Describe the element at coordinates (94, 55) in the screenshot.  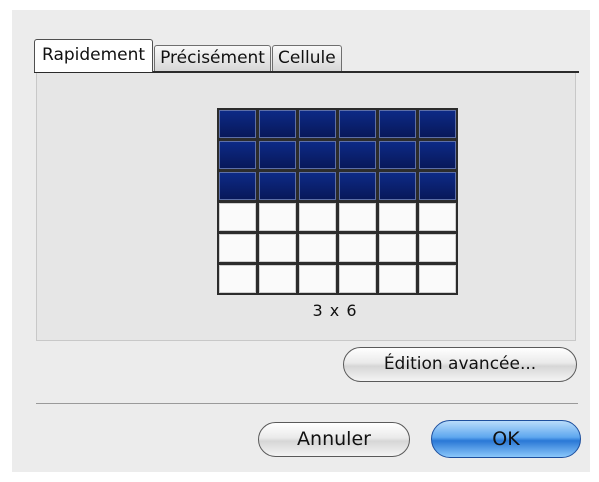
I see `tab-rapidement: Rapidement` at that location.